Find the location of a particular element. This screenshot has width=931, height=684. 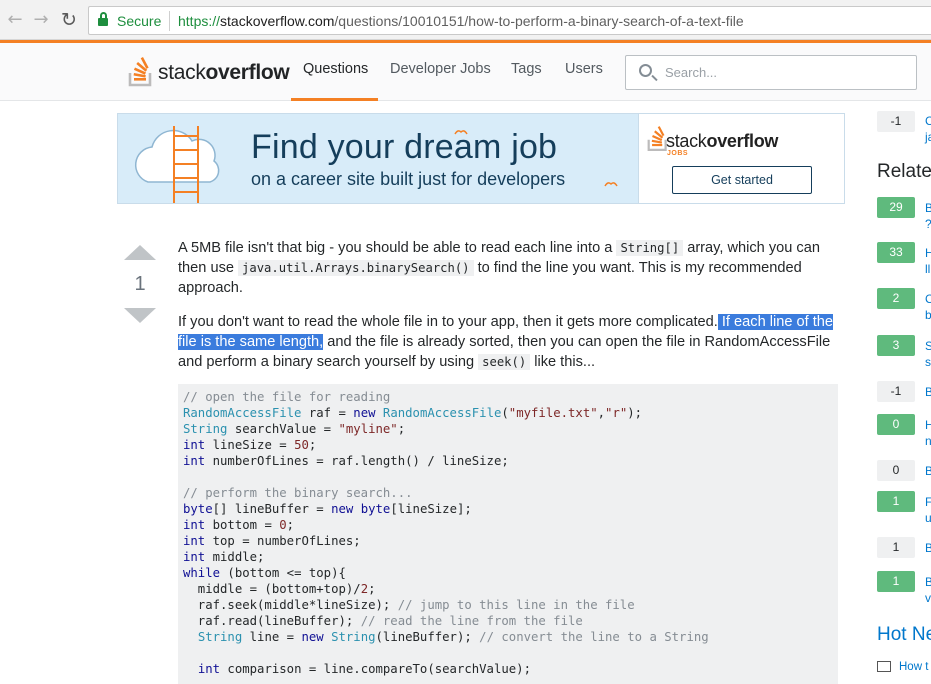

code-line: // open the file for reading is located at coordinates (287, 397).